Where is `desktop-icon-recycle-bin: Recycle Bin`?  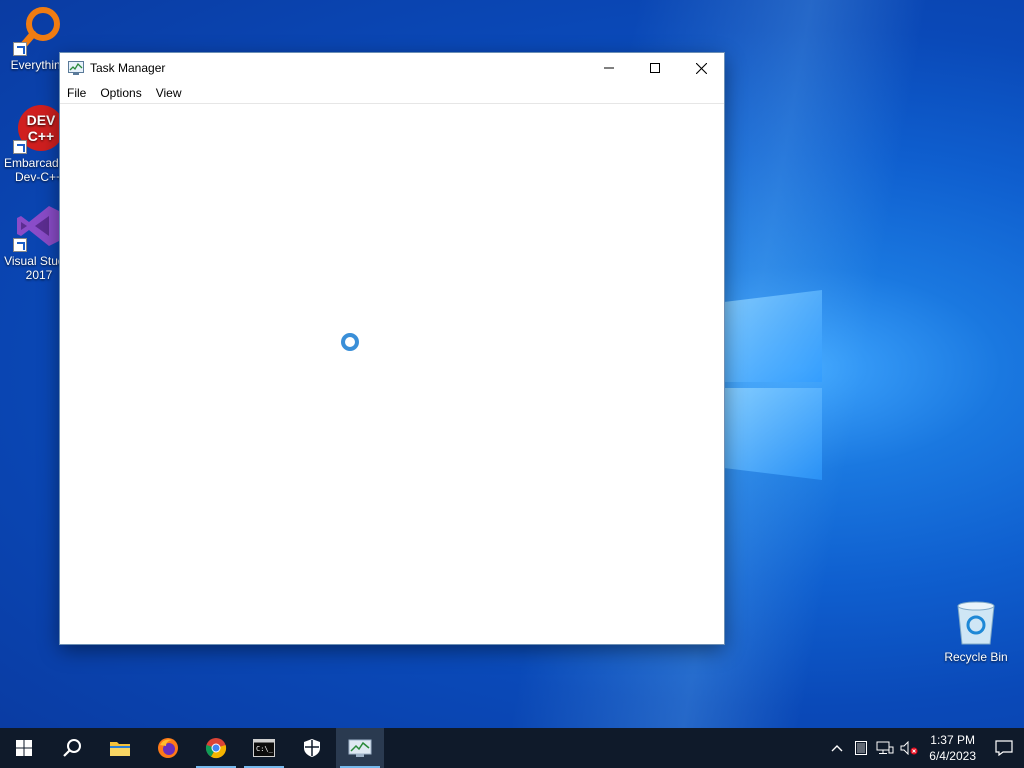
desktop-icon-recycle-bin: Recycle Bin is located at coordinates (976, 632).